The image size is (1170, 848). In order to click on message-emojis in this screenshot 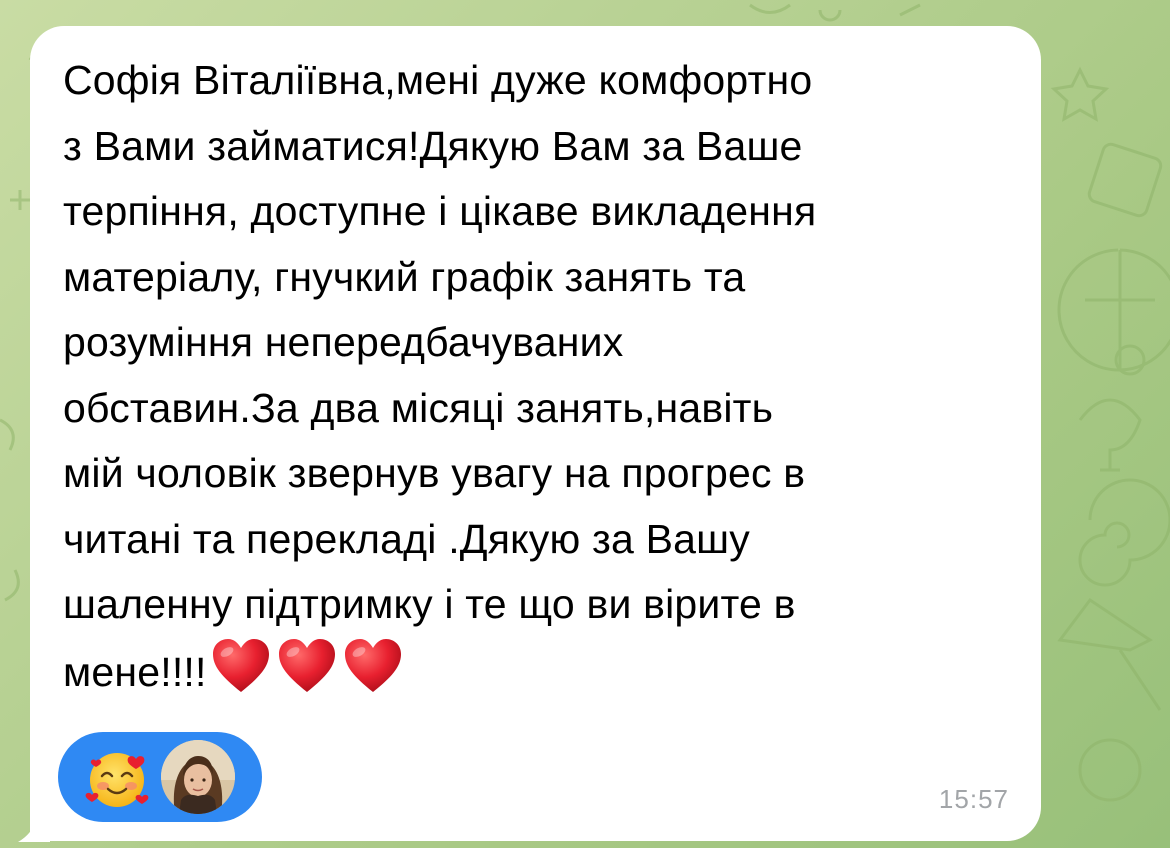, I will do `click(307, 666)`.